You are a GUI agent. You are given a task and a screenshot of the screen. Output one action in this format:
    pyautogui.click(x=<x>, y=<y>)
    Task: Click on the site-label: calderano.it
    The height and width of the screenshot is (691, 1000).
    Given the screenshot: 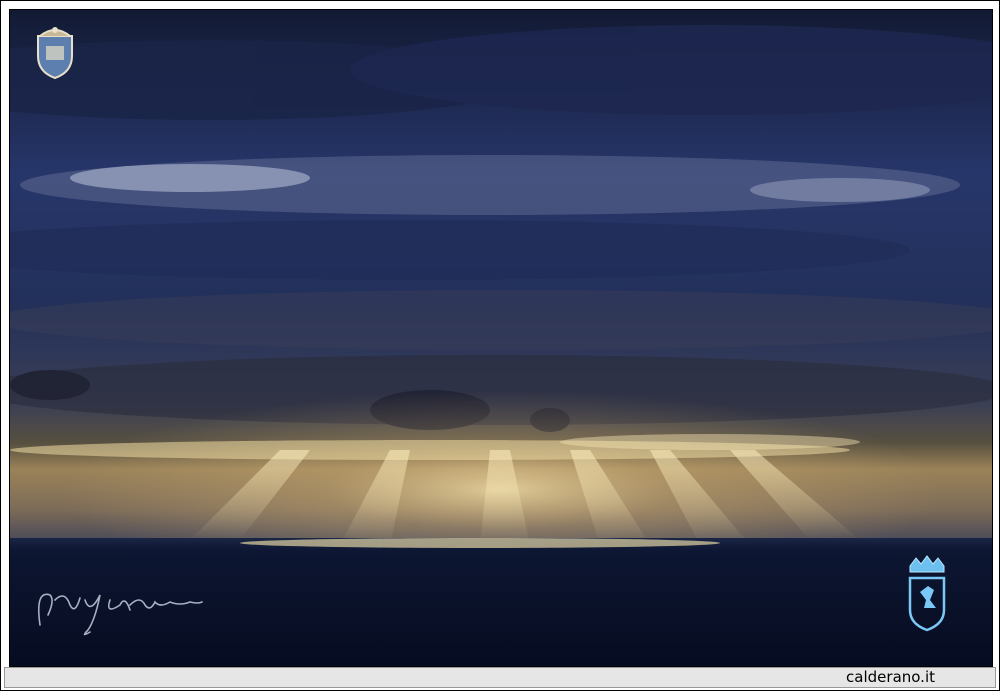 What is the action you would take?
    pyautogui.click(x=890, y=677)
    